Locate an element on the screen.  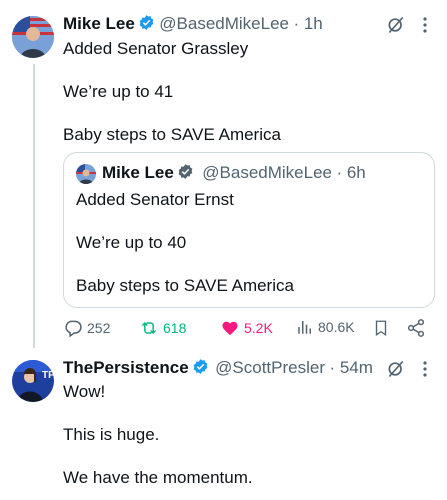
bookmark-icon is located at coordinates (381, 328).